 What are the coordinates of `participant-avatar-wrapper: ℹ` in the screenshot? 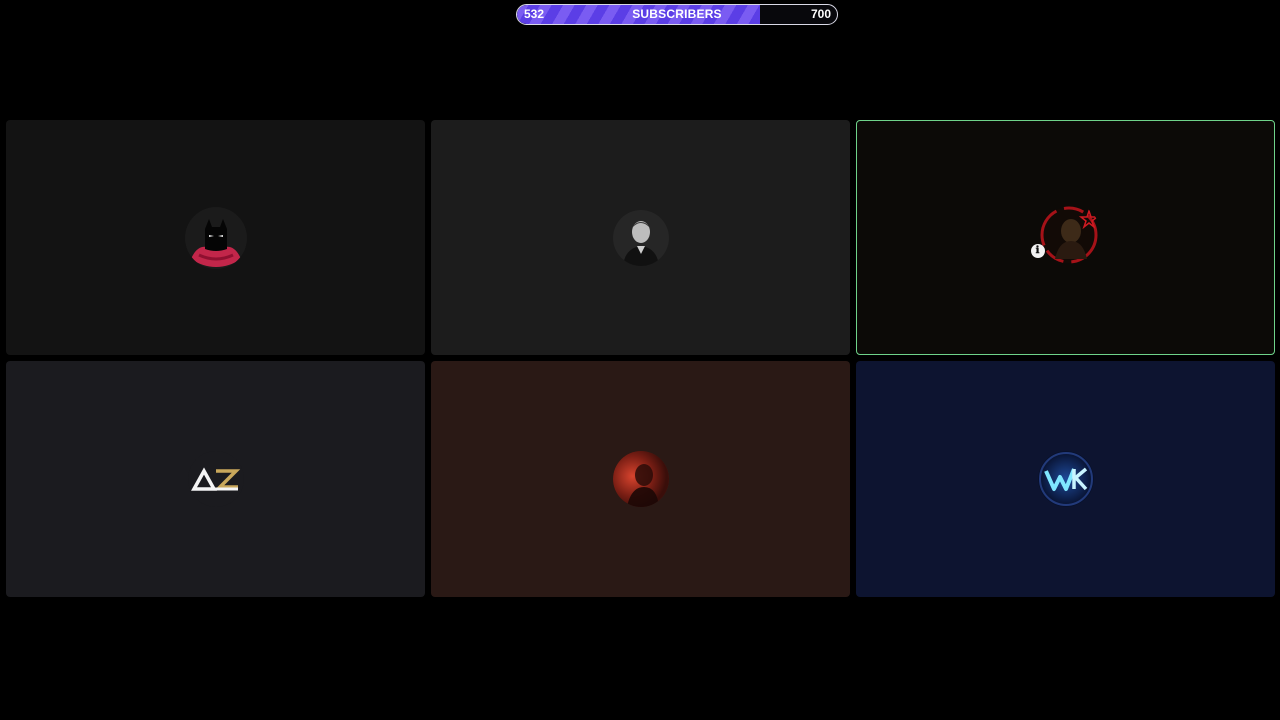 It's located at (1065, 238).